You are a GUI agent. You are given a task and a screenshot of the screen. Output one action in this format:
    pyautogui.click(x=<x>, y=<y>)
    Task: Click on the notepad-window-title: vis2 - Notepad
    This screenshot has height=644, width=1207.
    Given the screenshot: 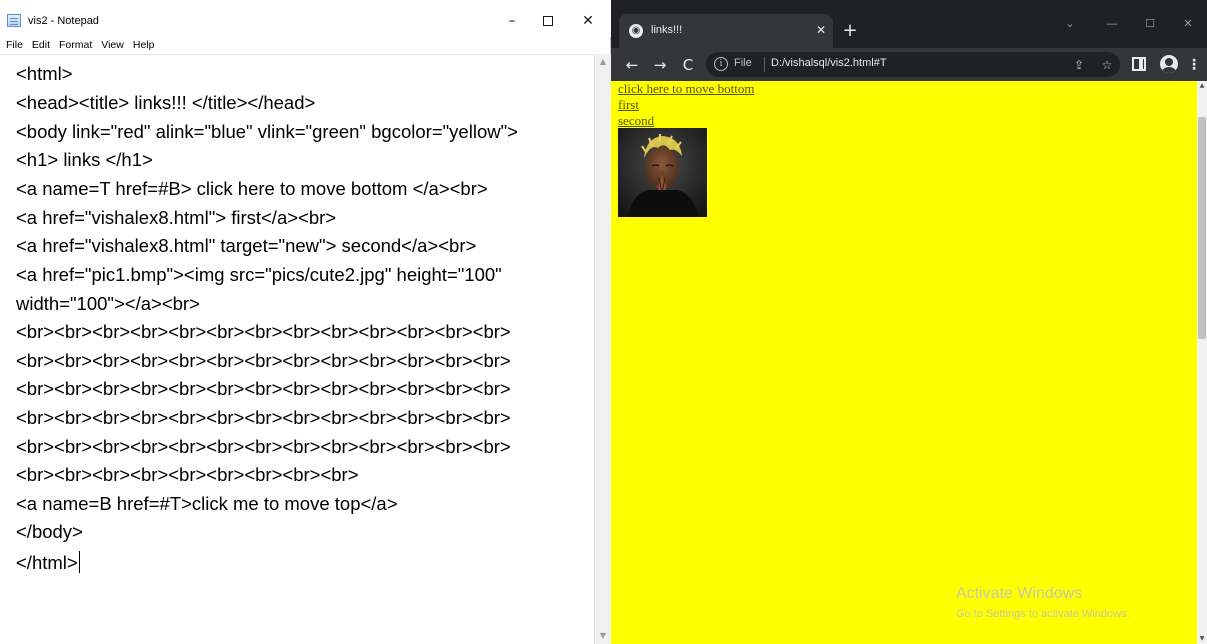 What is the action you would take?
    pyautogui.click(x=63, y=21)
    